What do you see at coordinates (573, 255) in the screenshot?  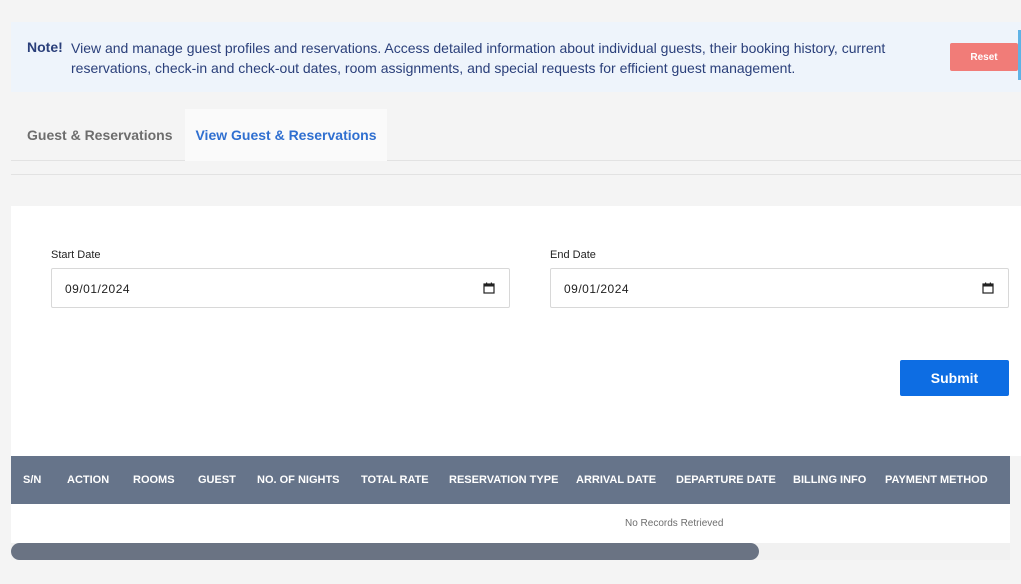 I see `end-date-label: End Date` at bounding box center [573, 255].